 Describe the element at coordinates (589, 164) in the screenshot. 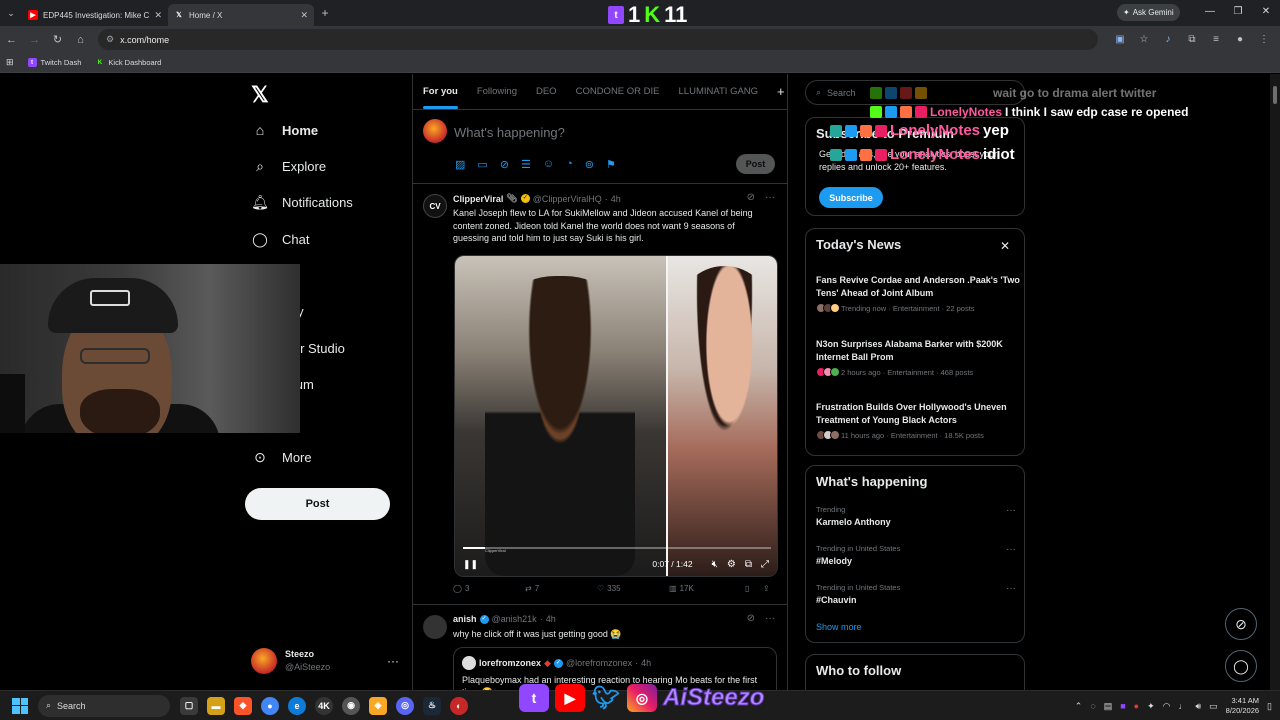

I see `location-icon: ⊚` at that location.